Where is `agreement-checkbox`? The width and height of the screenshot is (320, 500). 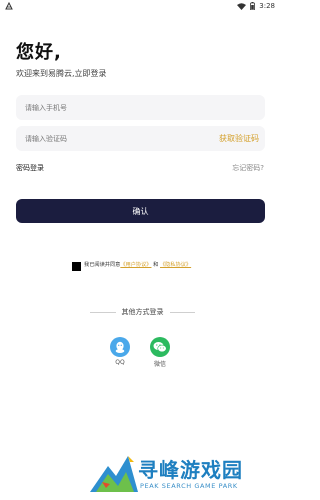
agreement-checkbox is located at coordinates (76, 266).